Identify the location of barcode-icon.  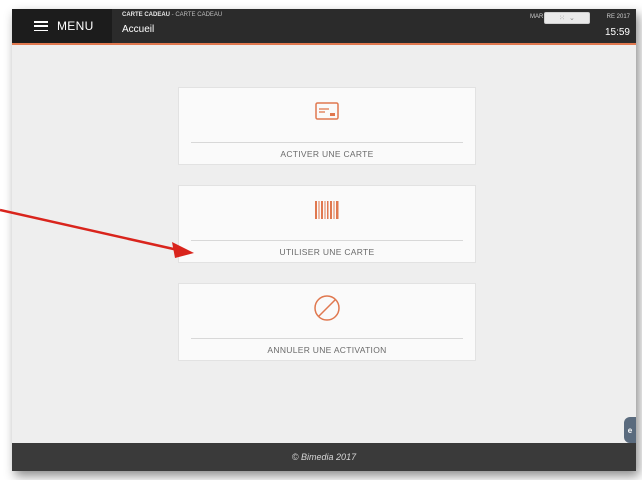
(327, 210).